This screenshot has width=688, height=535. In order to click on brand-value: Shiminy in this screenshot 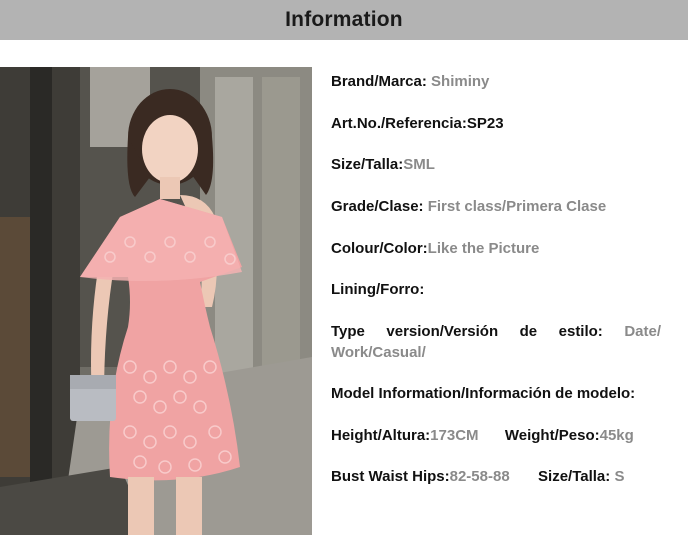, I will do `click(460, 81)`.